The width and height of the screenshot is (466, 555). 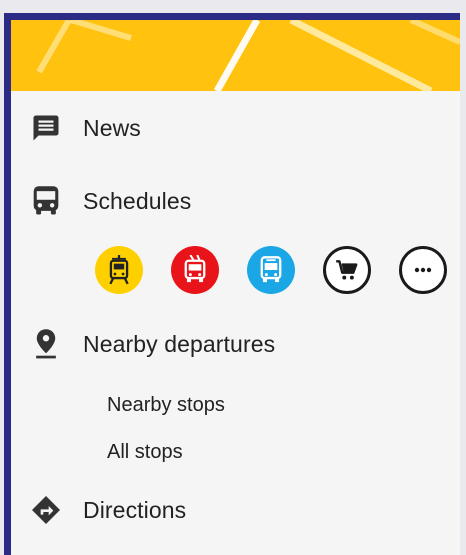 I want to click on directions-icon, so click(x=46, y=510).